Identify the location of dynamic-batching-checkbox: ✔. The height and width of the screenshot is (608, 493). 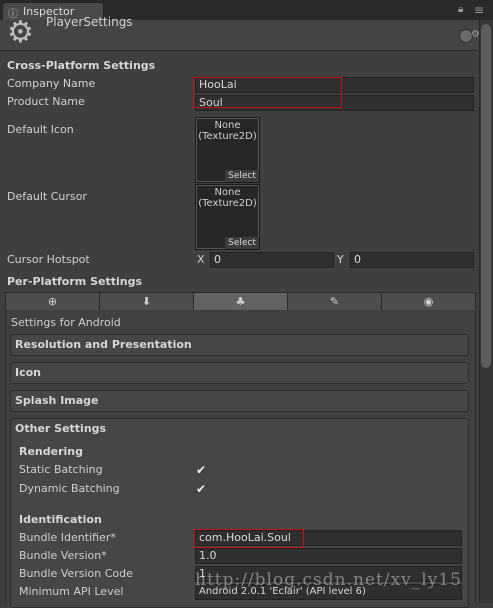
(202, 489).